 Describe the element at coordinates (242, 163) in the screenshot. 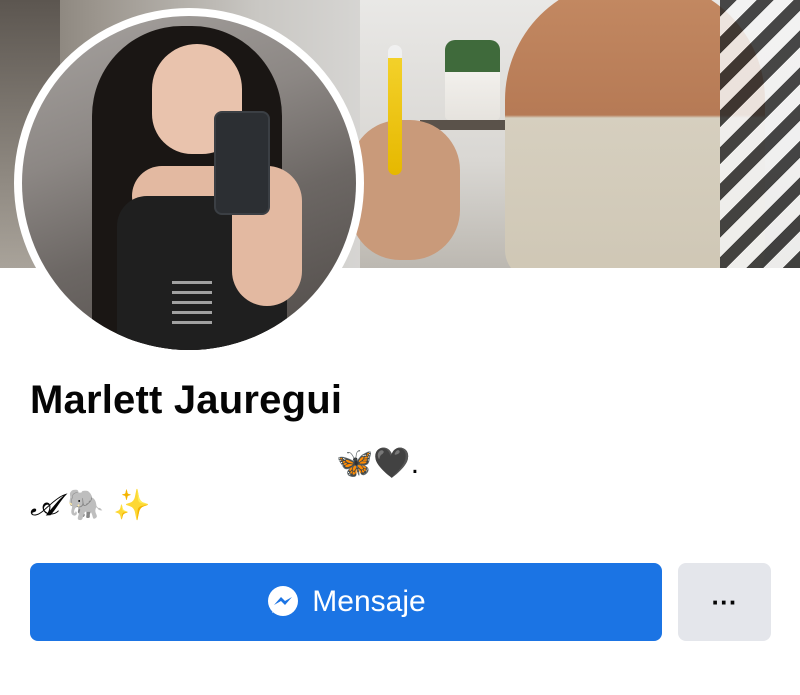

I see `avatar-phone` at that location.